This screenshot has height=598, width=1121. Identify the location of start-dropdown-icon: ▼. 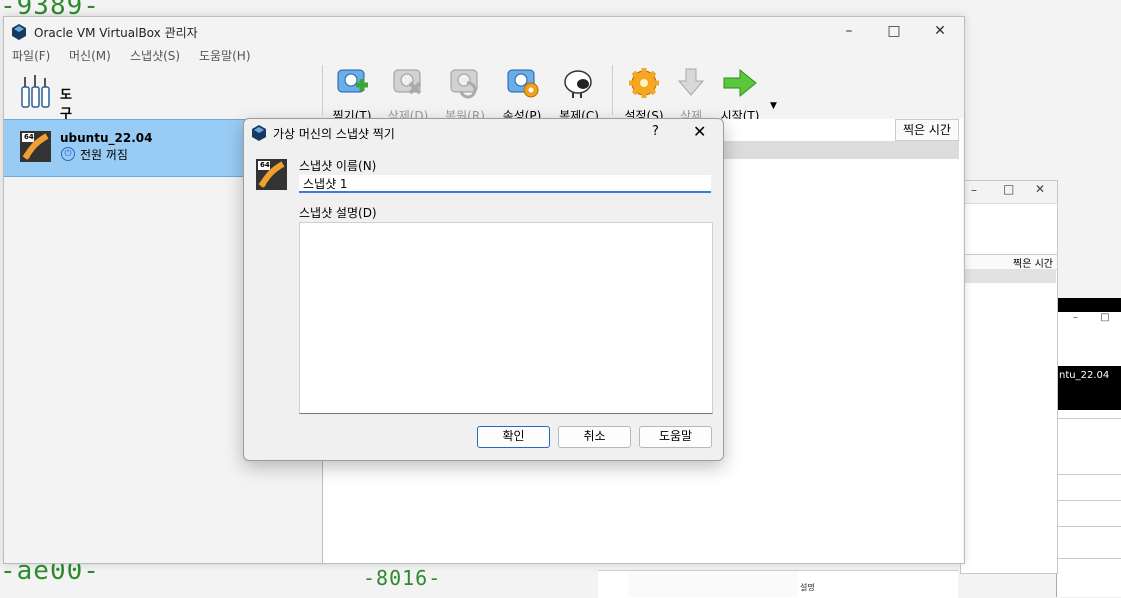
(773, 106).